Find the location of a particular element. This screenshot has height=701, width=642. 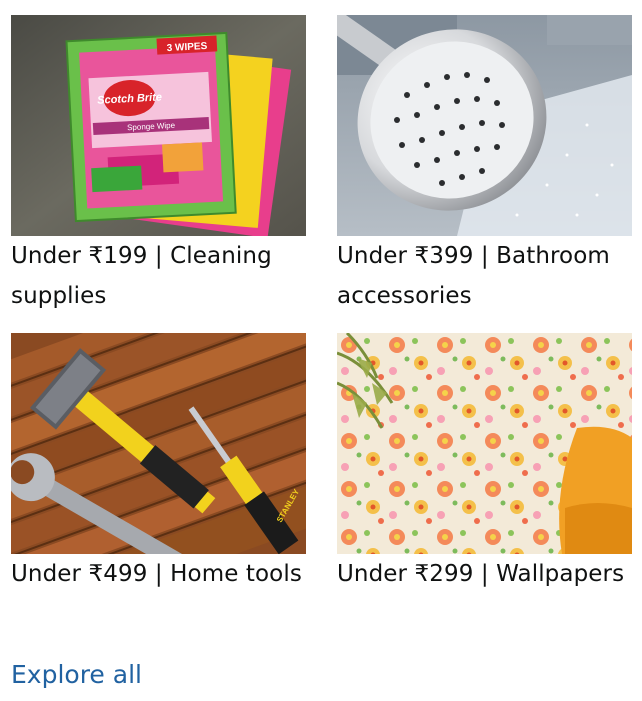

pack-label: 3 WIPES is located at coordinates (186, 47).